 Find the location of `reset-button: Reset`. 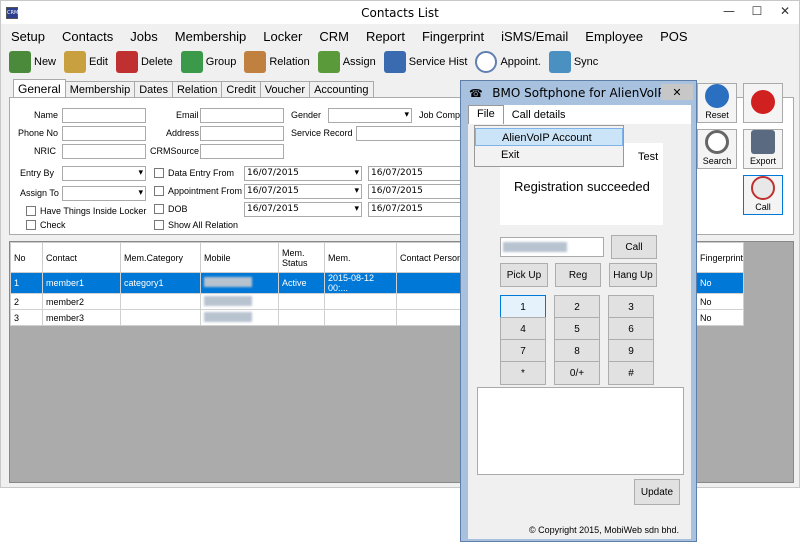

reset-button: Reset is located at coordinates (717, 103).